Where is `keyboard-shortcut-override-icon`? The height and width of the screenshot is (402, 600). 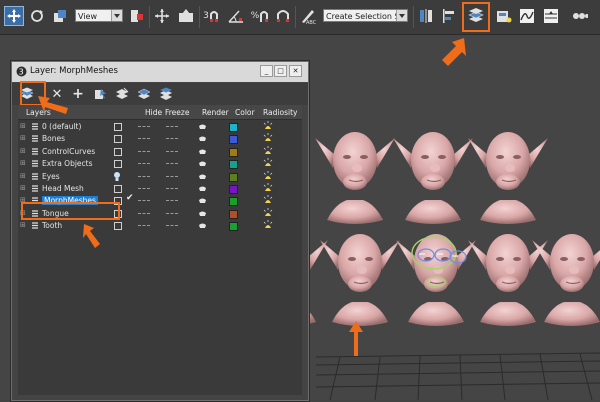 keyboard-shortcut-override-icon is located at coordinates (186, 16).